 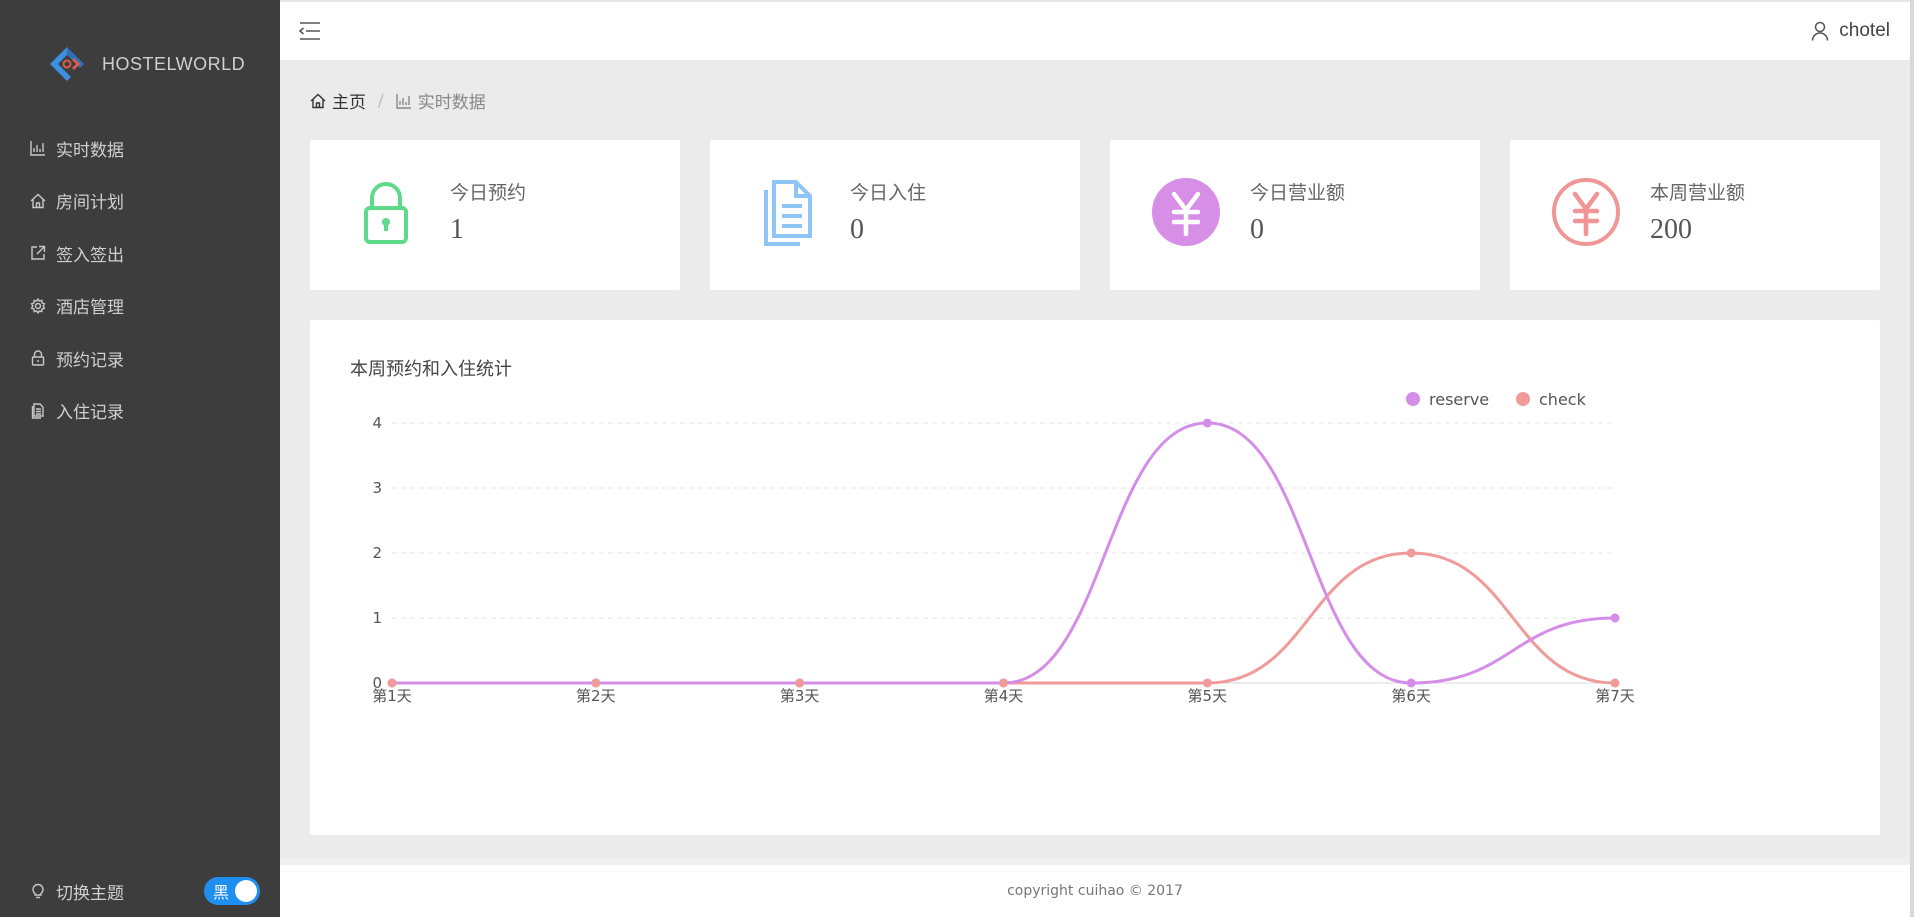 I want to click on sidebar-item-room-plan: 房间计划, so click(x=140, y=201).